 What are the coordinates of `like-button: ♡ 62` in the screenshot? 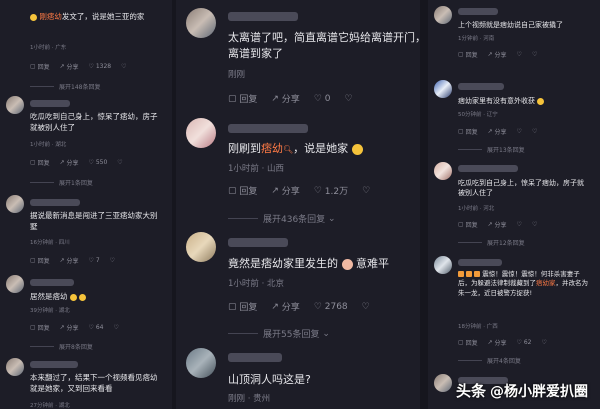 It's located at (524, 342).